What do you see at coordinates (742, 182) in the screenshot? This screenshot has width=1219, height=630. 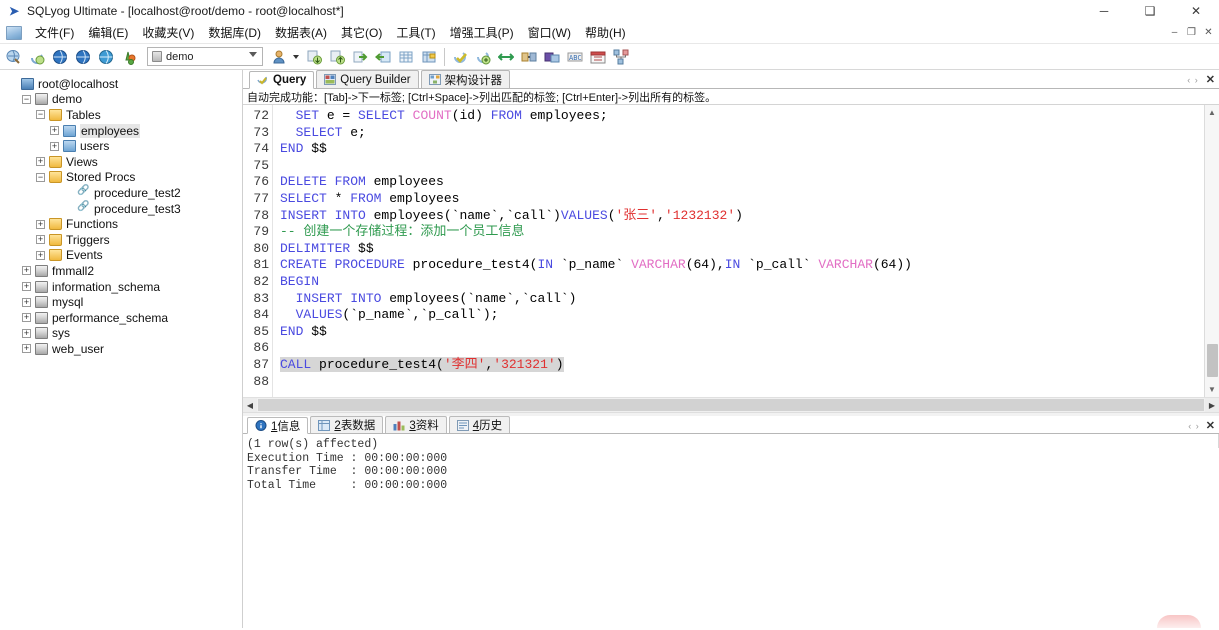 I see `code-line: DELETE FROM employees` at bounding box center [742, 182].